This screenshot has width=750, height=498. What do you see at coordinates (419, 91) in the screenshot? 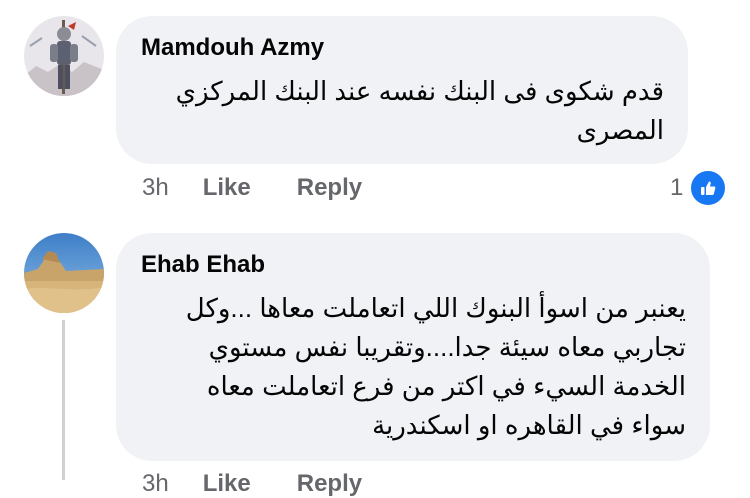
I see `comment-text-line: قدم شكوى فى البنك نفسه عند البنك المركزي` at bounding box center [419, 91].